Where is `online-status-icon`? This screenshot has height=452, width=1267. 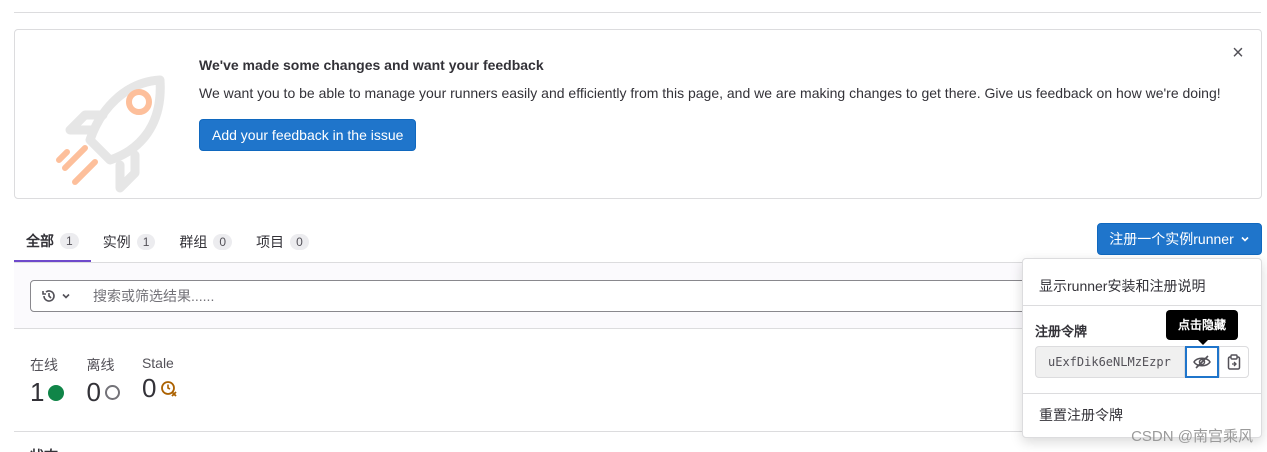 online-status-icon is located at coordinates (56, 392).